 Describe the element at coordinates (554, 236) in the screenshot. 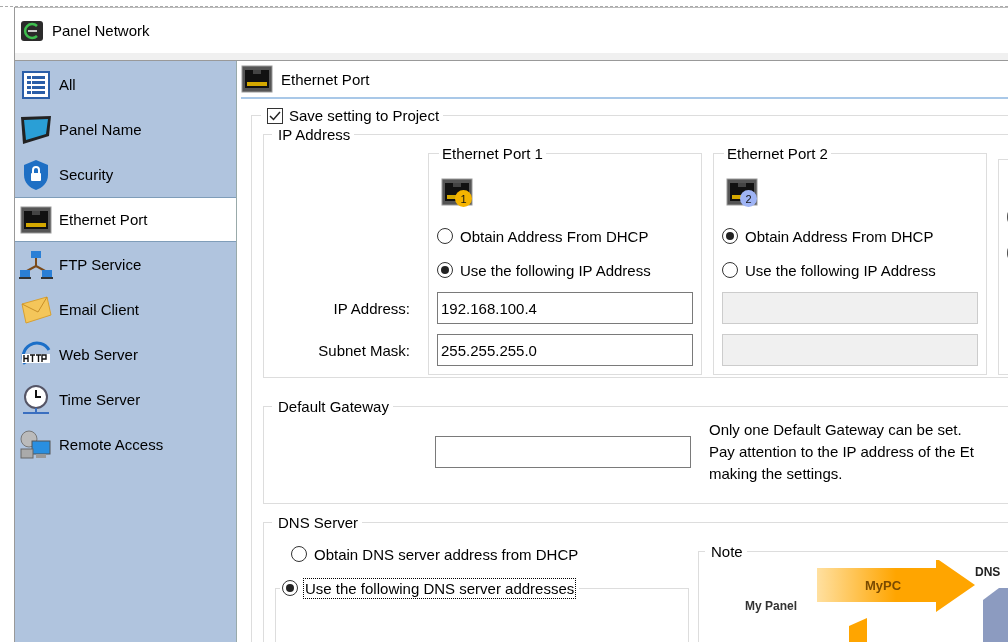

I see `radio-label: Obtain Address From DHCP` at that location.